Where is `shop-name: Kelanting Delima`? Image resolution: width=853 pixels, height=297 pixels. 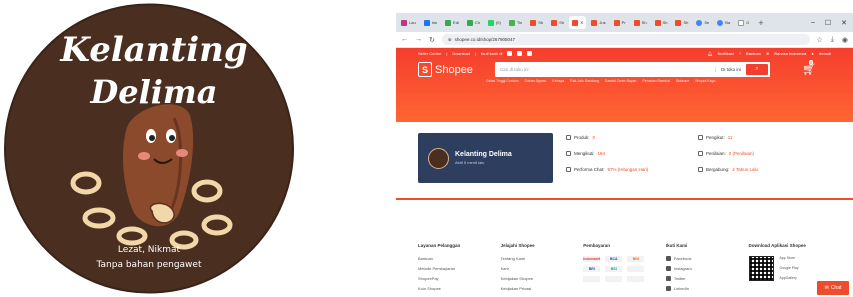 shop-name: Kelanting Delima is located at coordinates (483, 154).